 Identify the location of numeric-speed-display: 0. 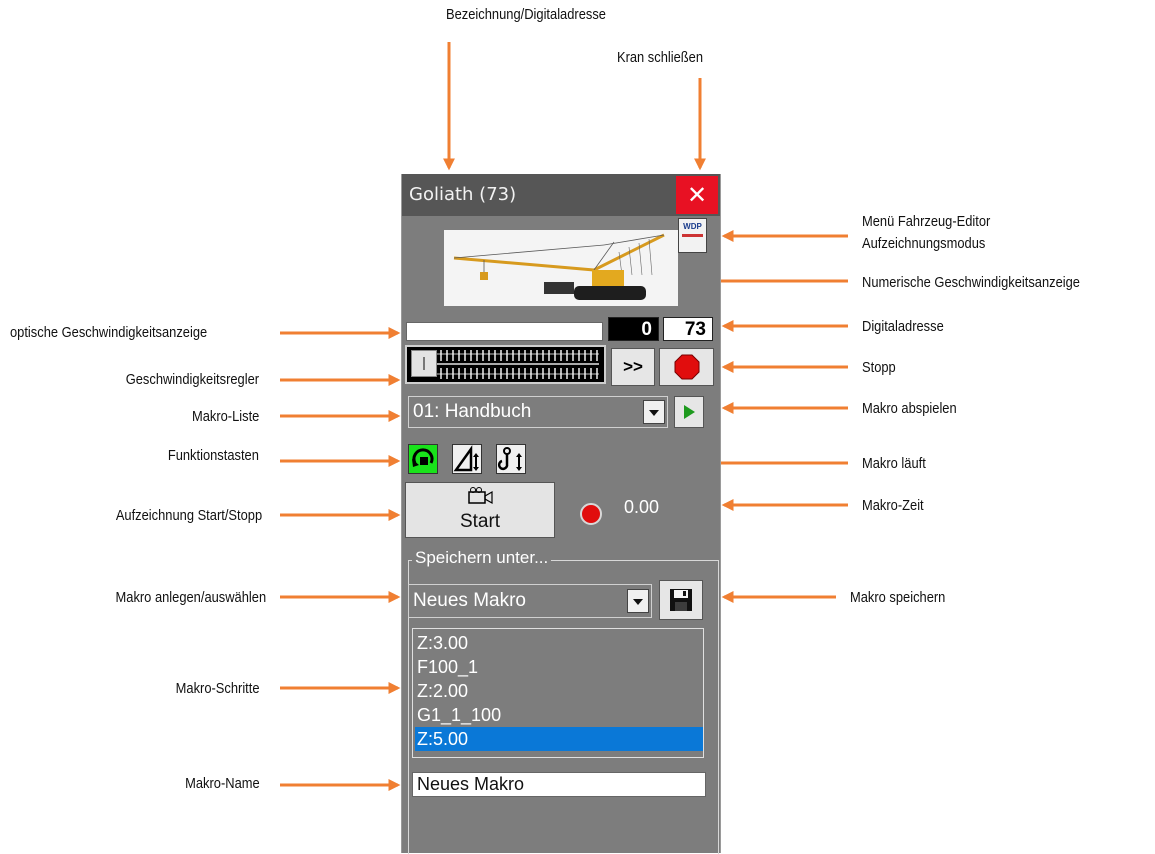
(633, 329).